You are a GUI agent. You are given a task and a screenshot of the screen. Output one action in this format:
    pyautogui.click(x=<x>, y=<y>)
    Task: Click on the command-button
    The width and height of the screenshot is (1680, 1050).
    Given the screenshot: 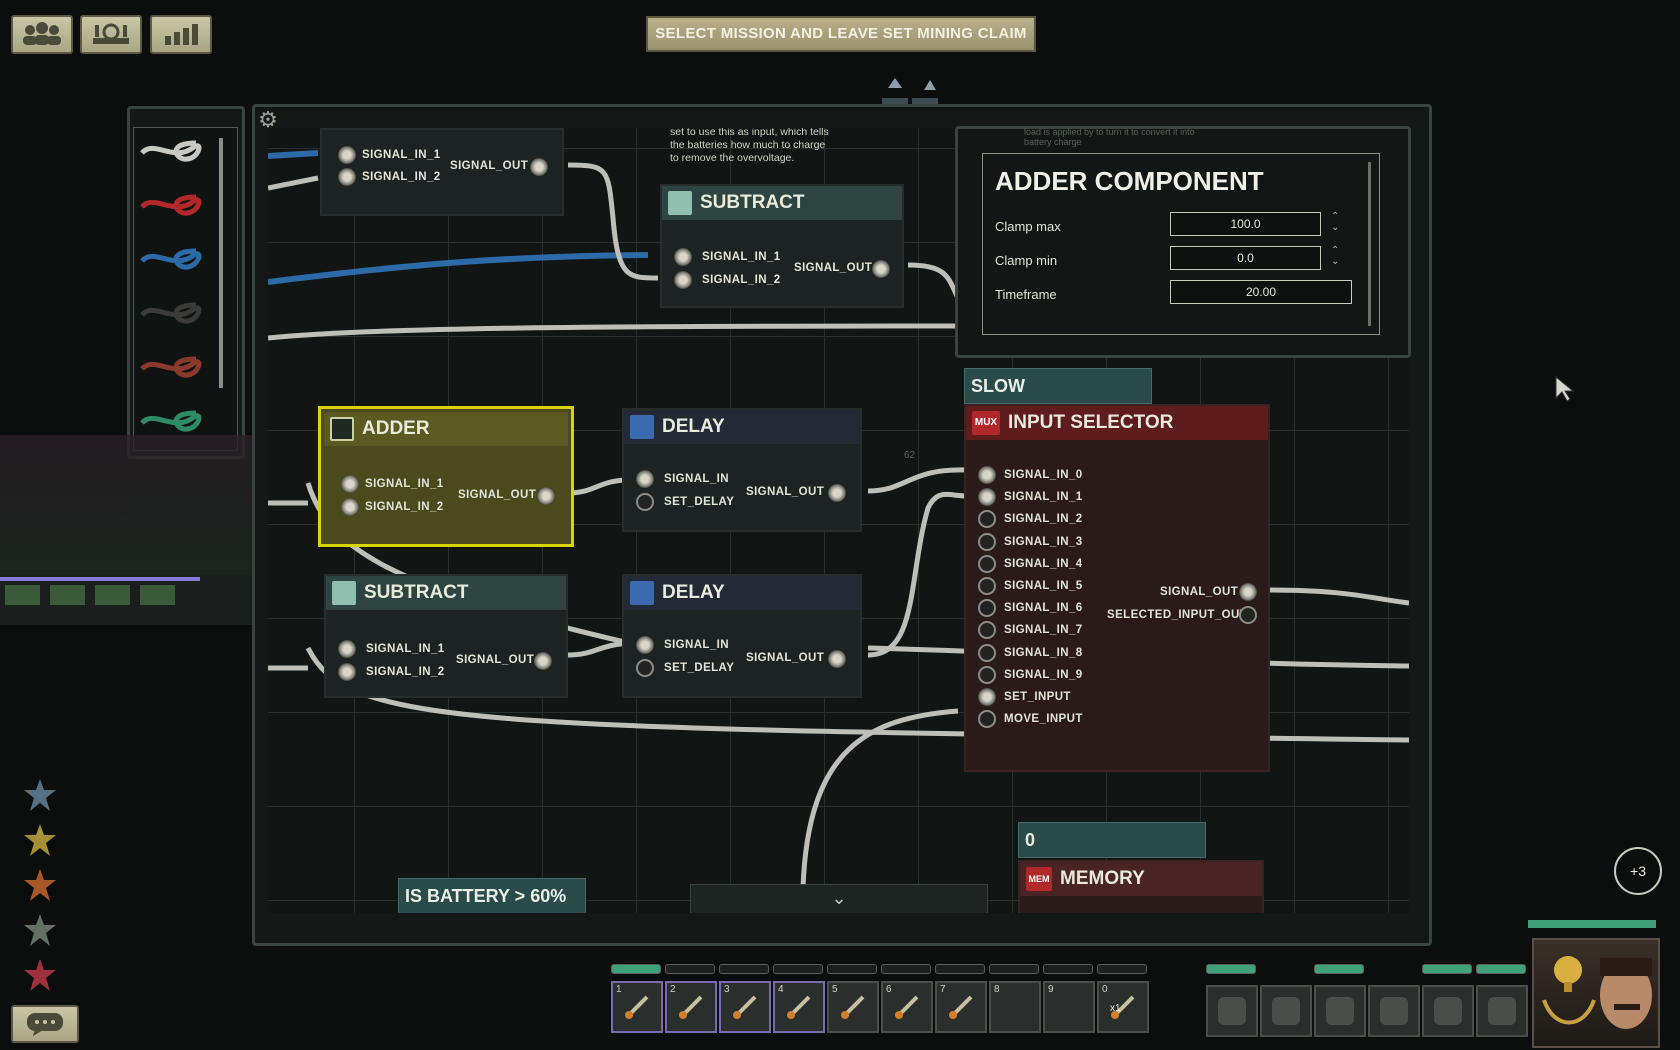 What is the action you would take?
    pyautogui.click(x=111, y=34)
    